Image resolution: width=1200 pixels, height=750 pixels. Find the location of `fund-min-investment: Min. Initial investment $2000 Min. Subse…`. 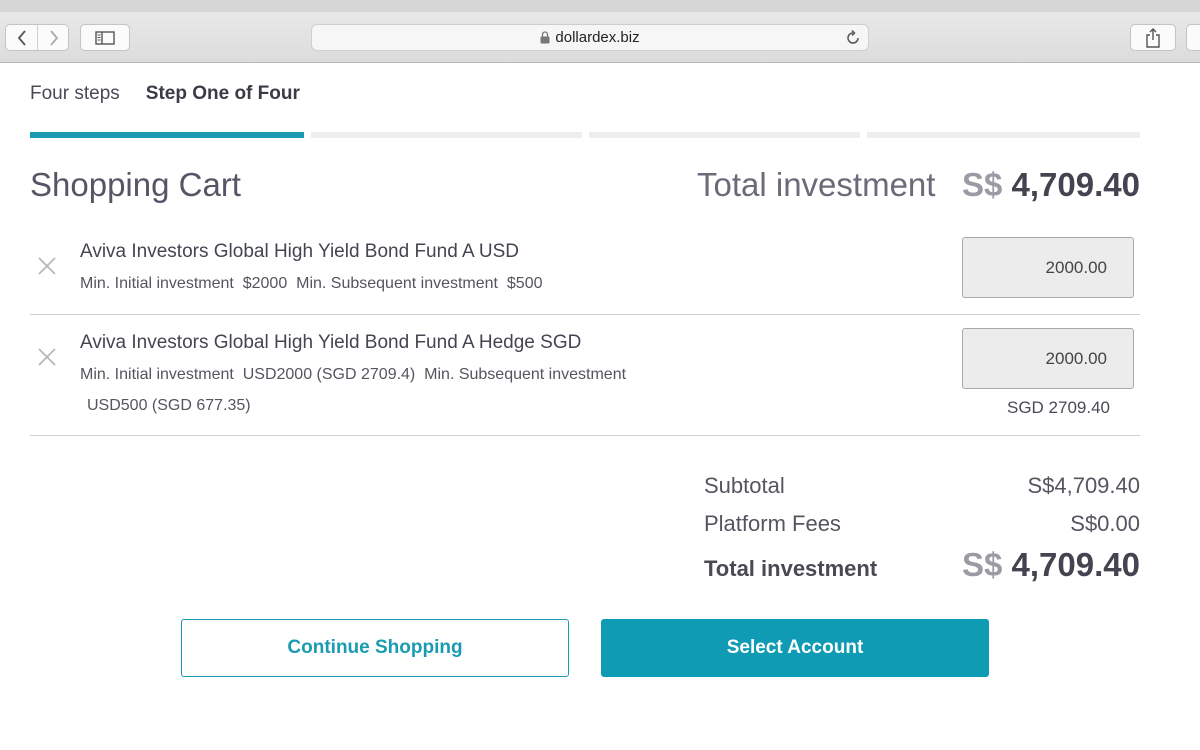

fund-min-investment: Min. Initial investment $2000 Min. Subse… is located at coordinates (311, 283).